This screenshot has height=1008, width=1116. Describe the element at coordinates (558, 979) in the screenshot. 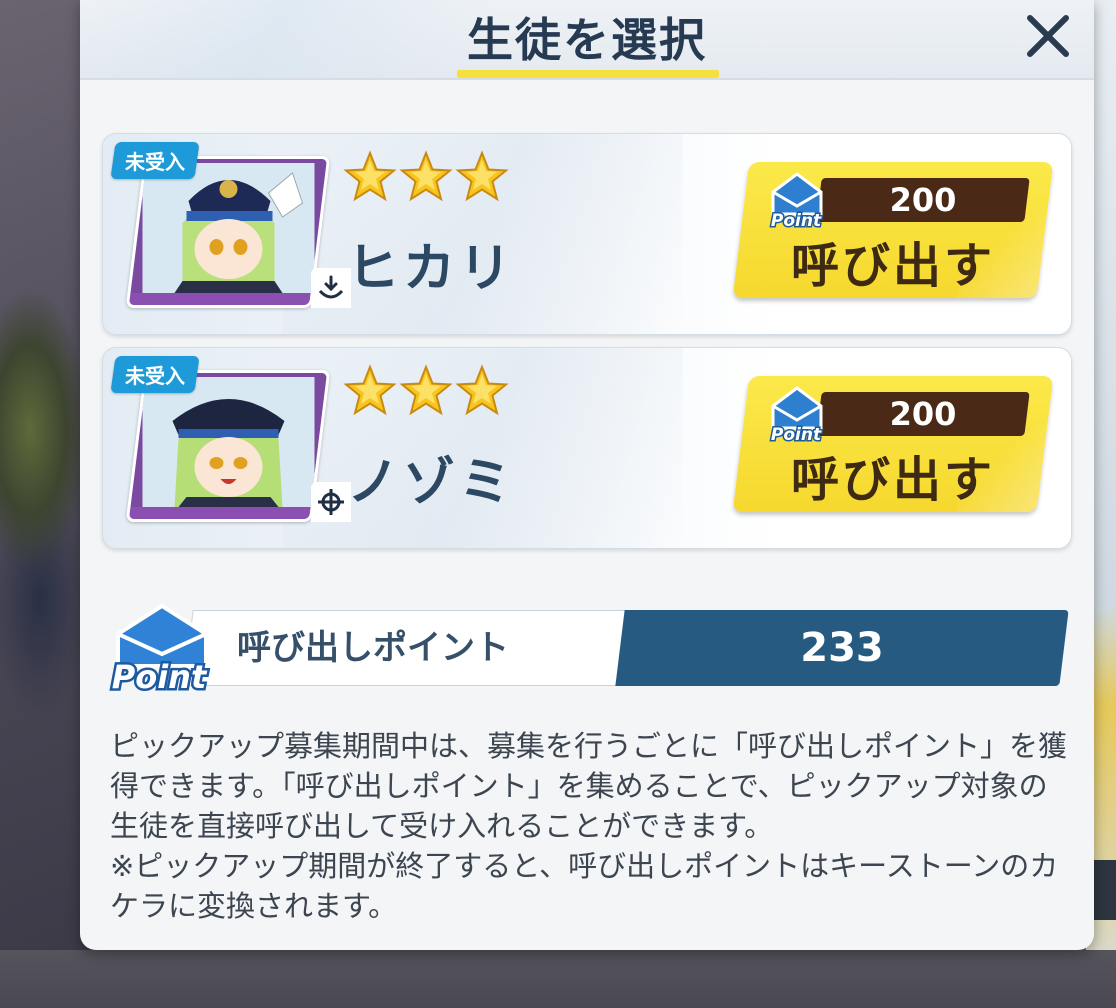

I see `background-scene-bottom` at that location.